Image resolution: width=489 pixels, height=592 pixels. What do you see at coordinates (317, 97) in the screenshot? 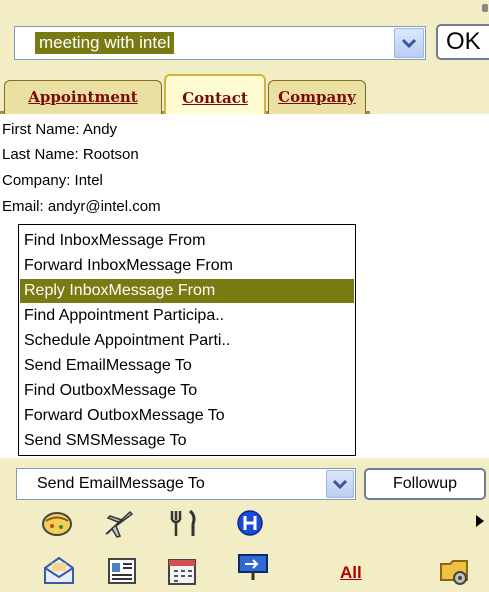
I see `tab-company: Company` at bounding box center [317, 97].